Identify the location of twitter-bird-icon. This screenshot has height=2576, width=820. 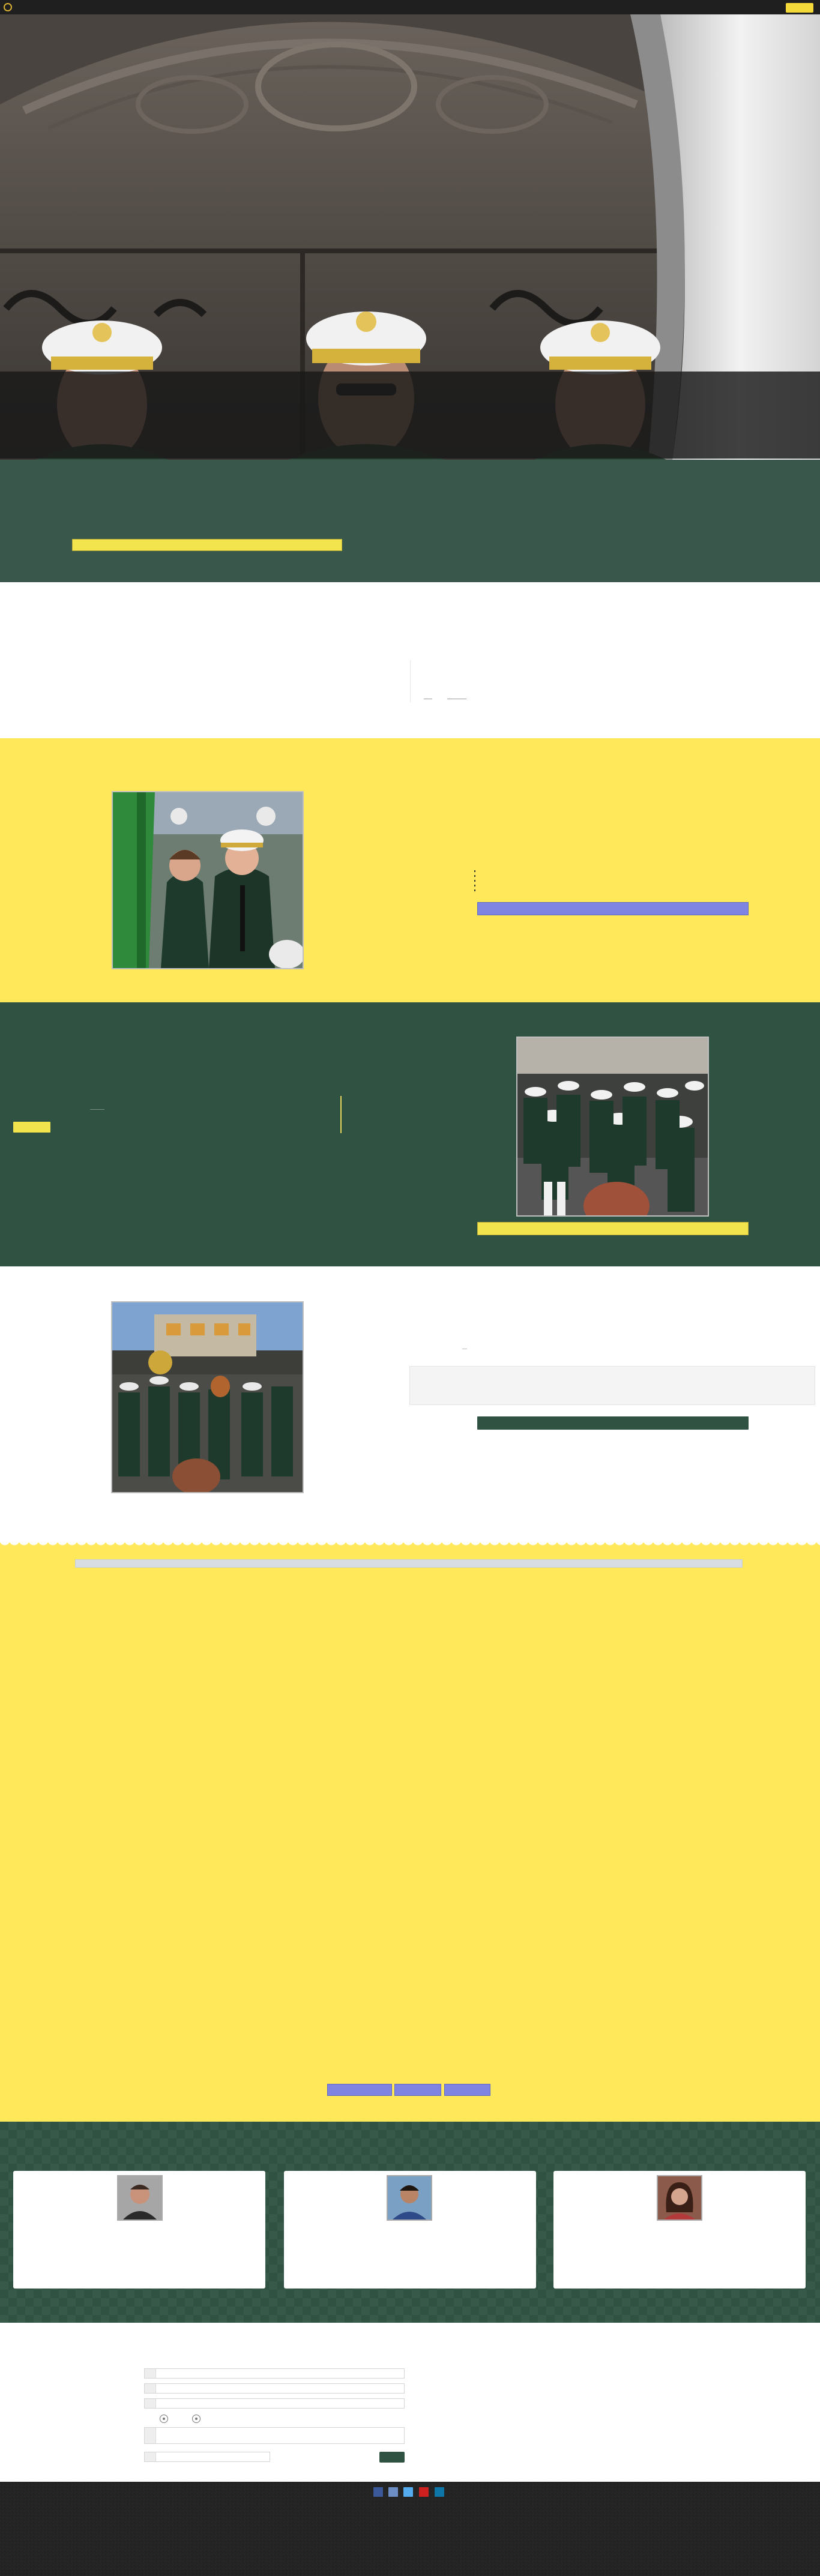
(408, 2492).